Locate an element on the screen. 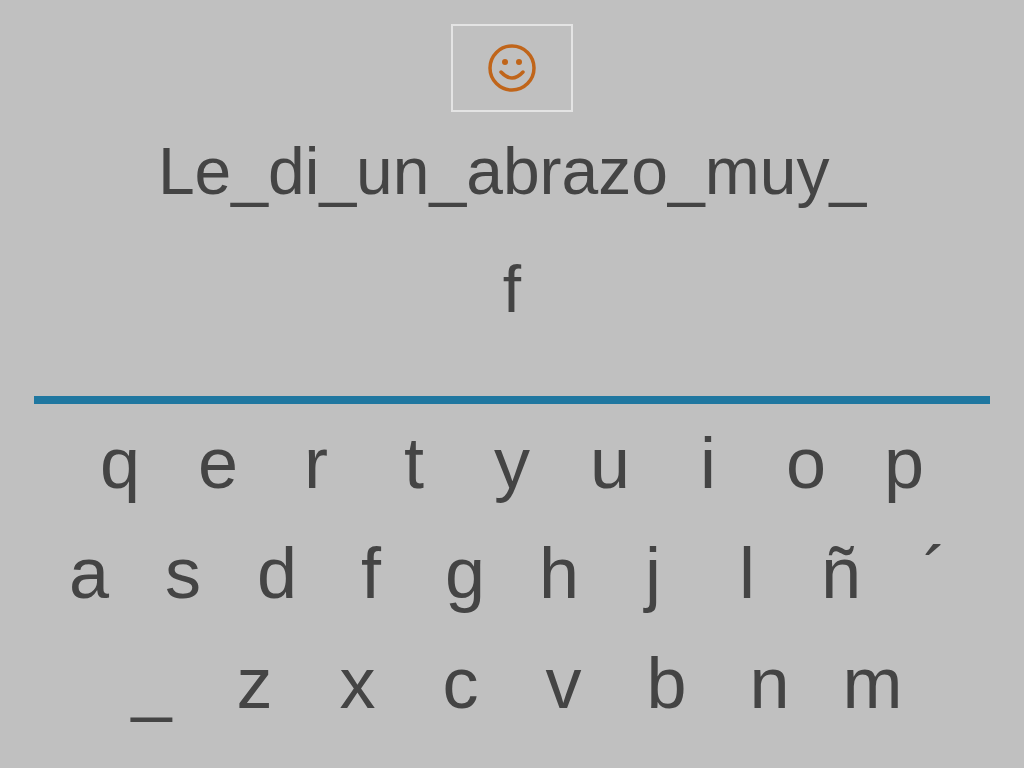 The image size is (1024, 768). letter-key: u is located at coordinates (610, 463).